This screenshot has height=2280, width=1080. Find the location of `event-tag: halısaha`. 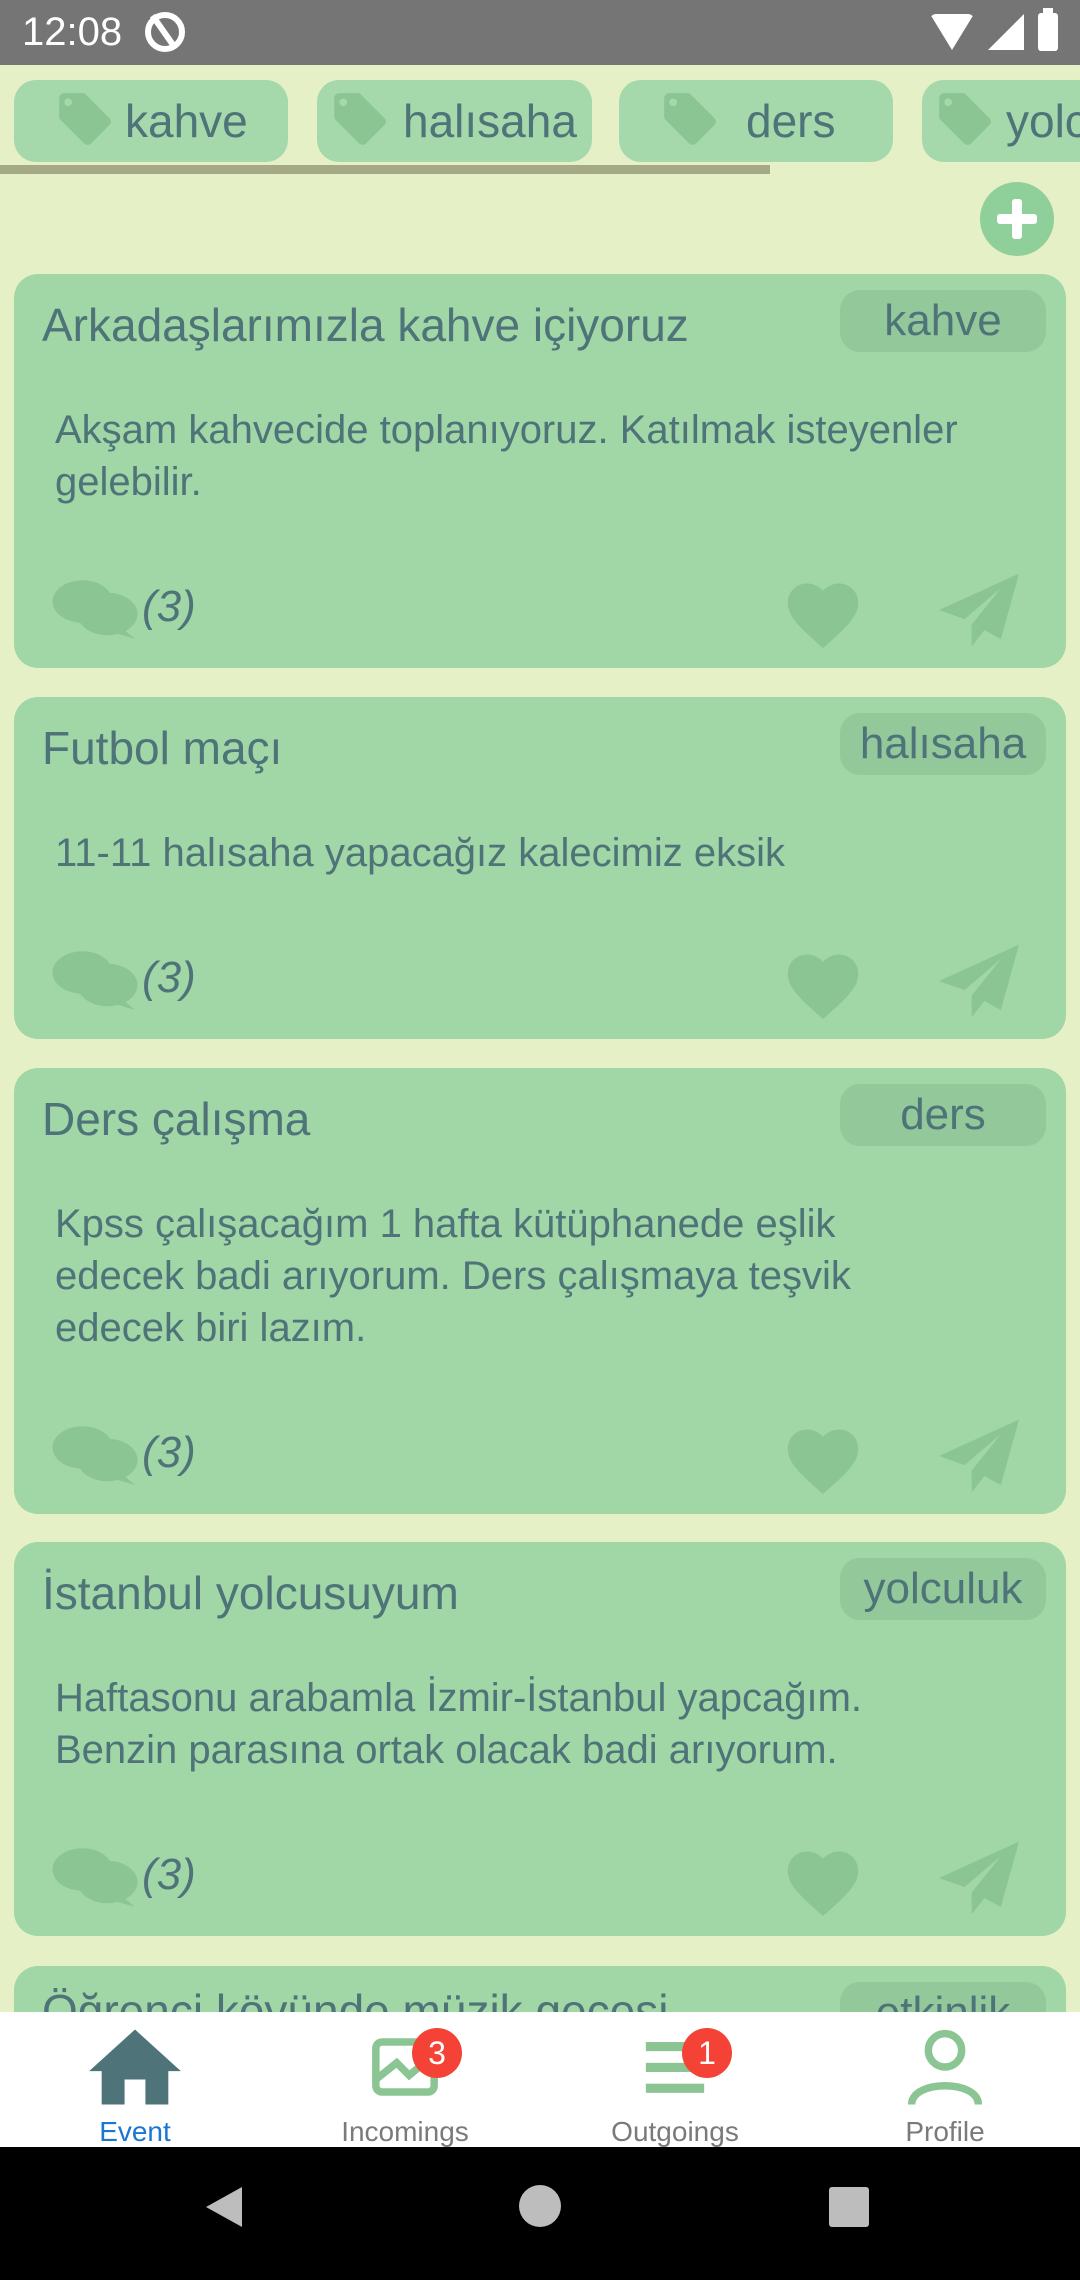

event-tag: halısaha is located at coordinates (943, 744).